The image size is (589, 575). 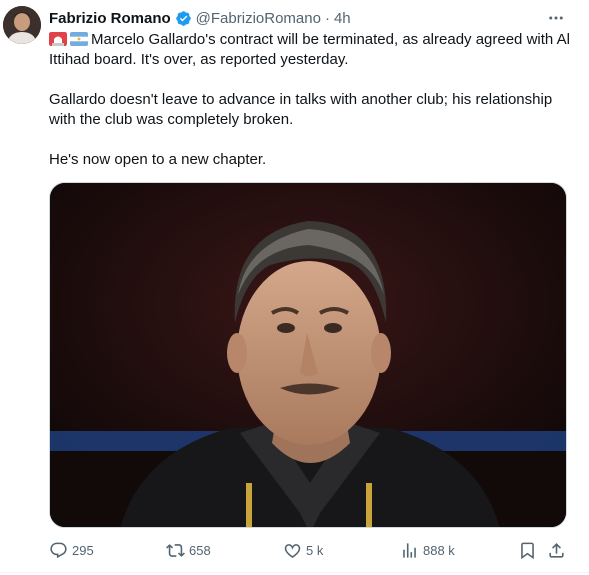 What do you see at coordinates (158, 159) in the screenshot?
I see `tweet-paragraph-3: He's now open to a new chapter.` at bounding box center [158, 159].